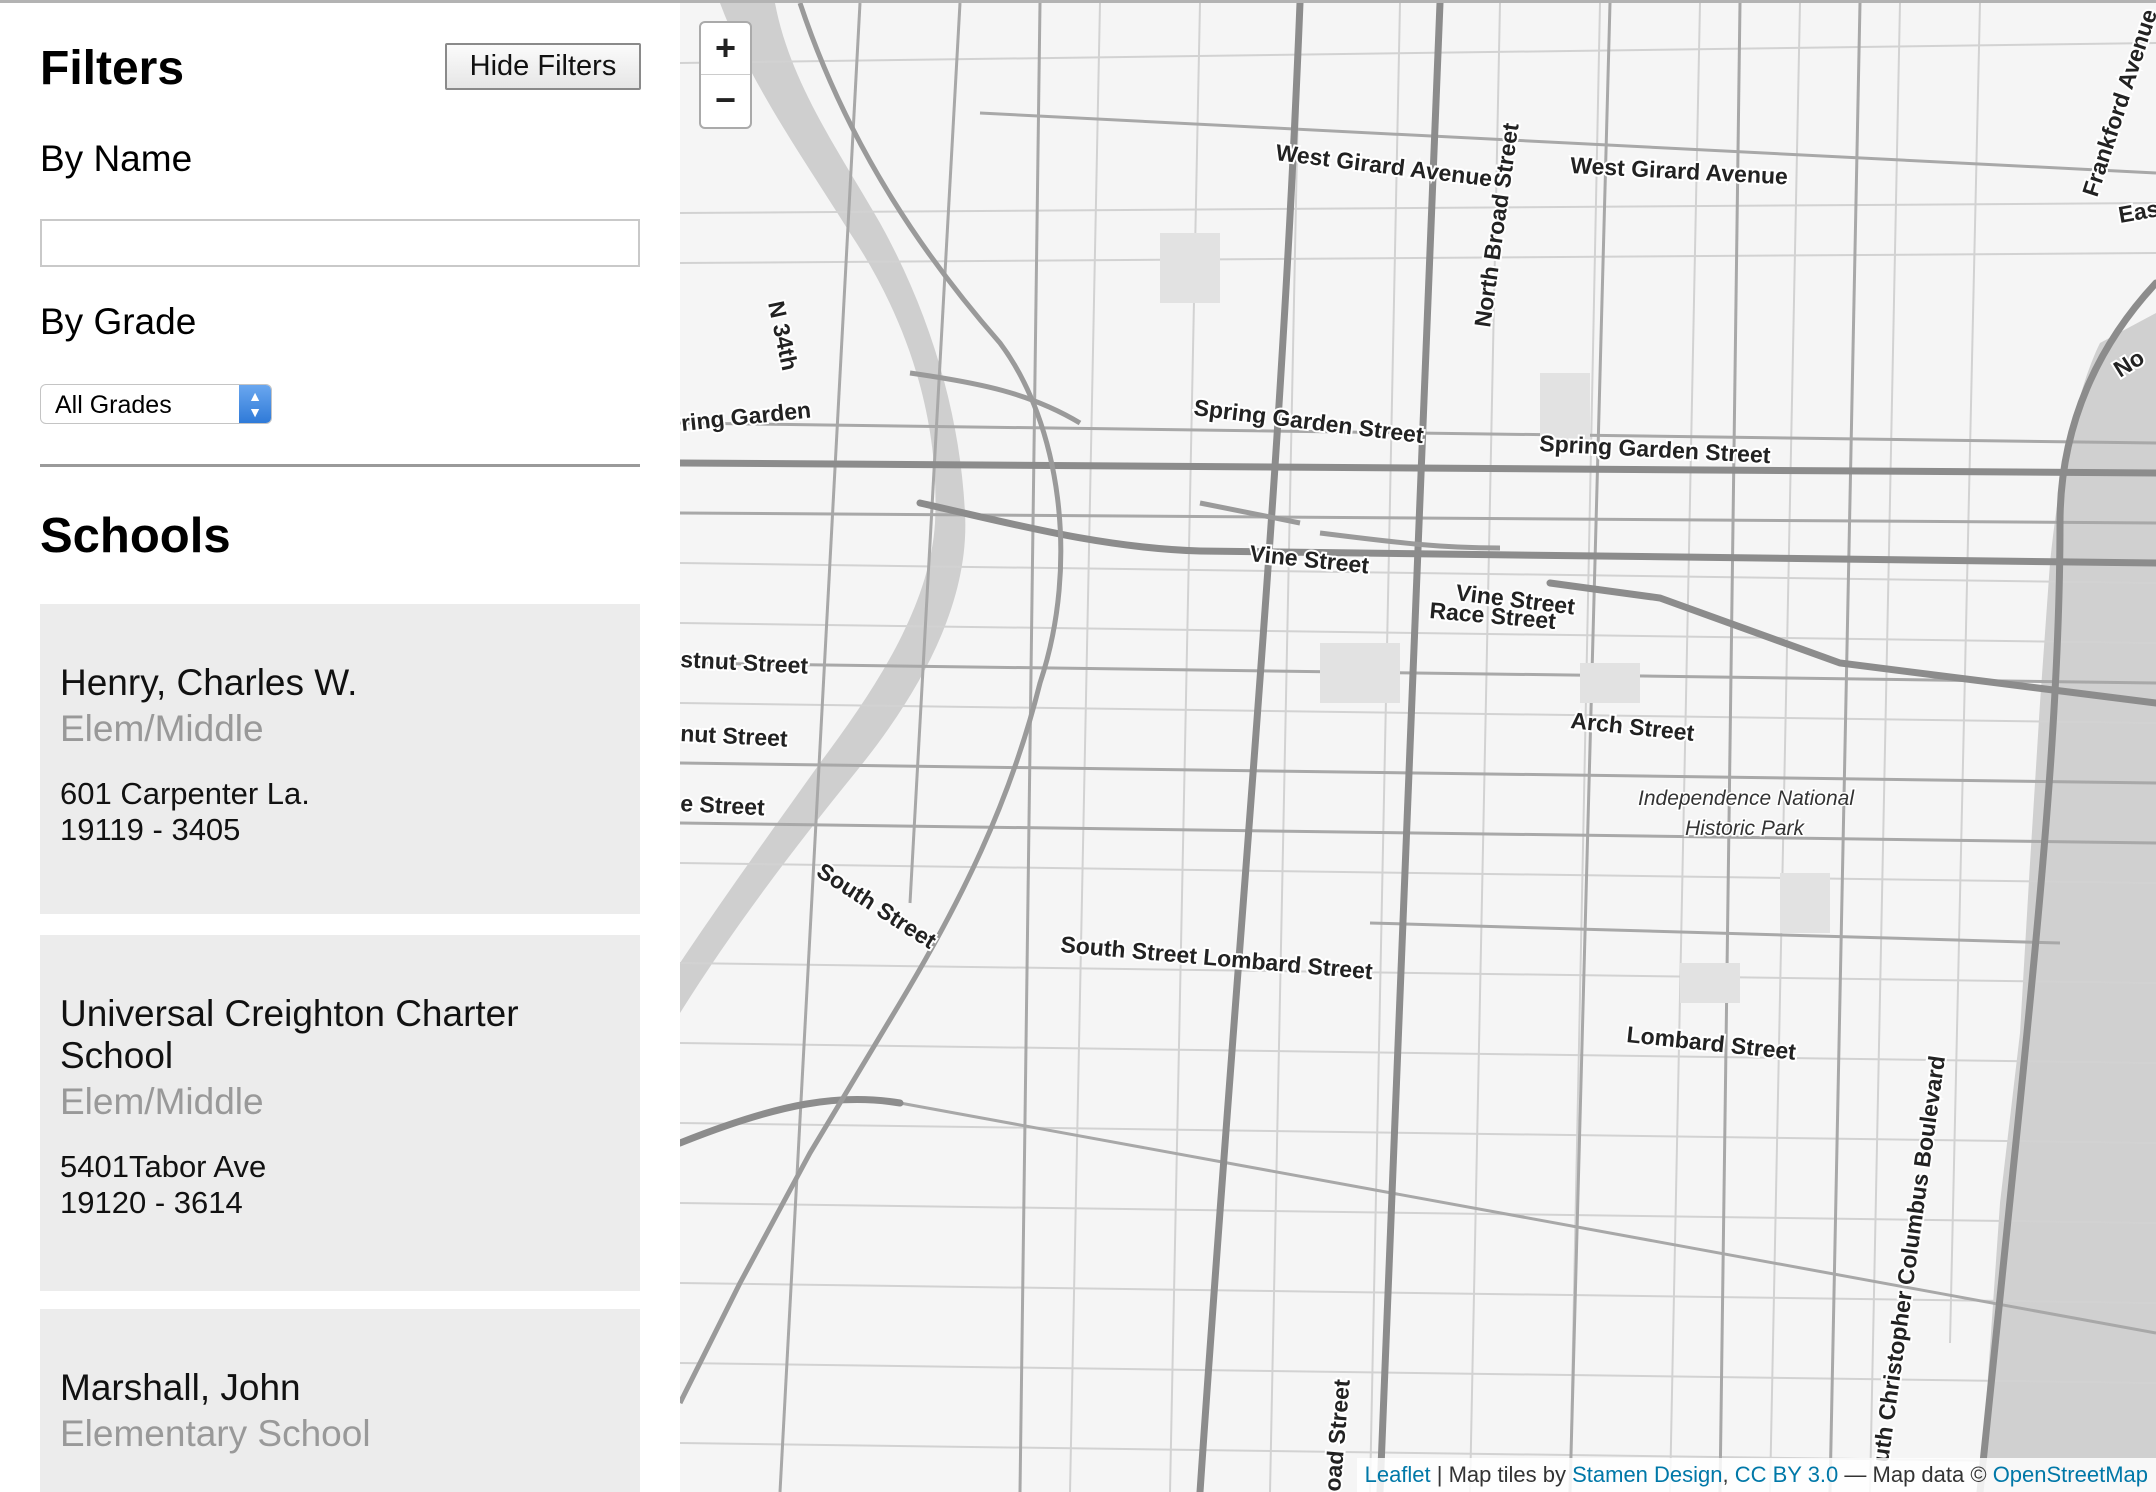  I want to click on school-type: Elementary School, so click(215, 1433).